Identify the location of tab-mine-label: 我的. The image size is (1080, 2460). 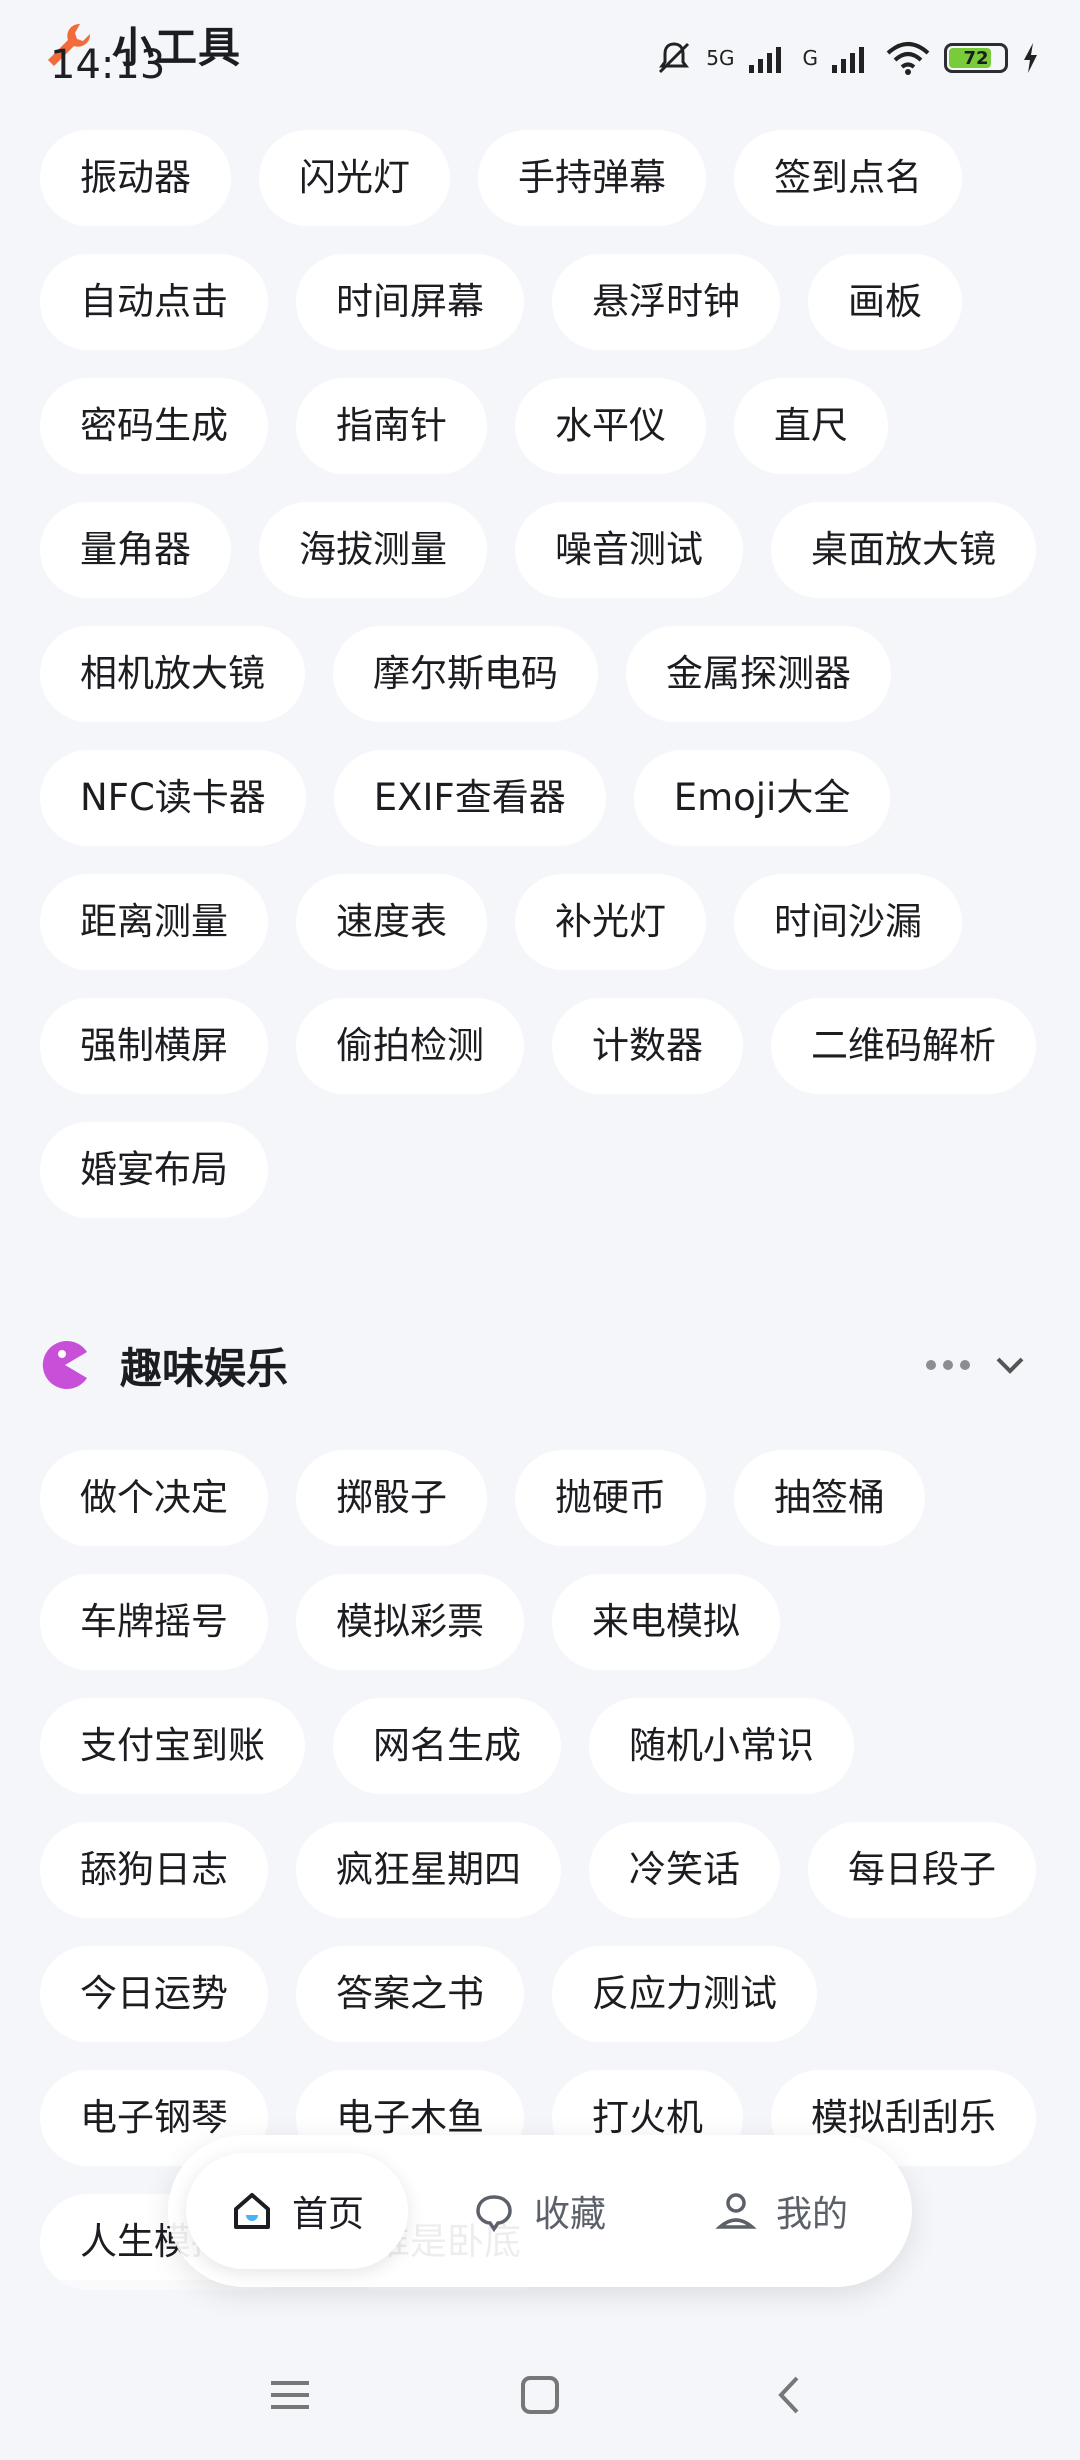
(812, 2214).